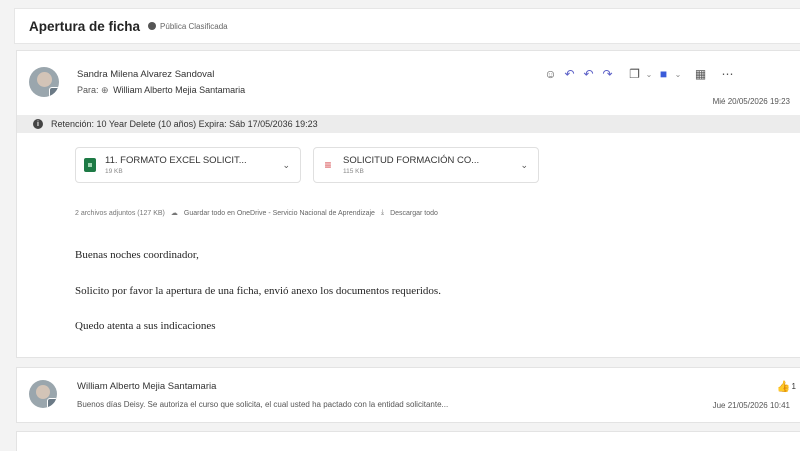 The height and width of the screenshot is (451, 800). What do you see at coordinates (328, 165) in the screenshot?
I see `pdf-file-icon: ≡` at bounding box center [328, 165].